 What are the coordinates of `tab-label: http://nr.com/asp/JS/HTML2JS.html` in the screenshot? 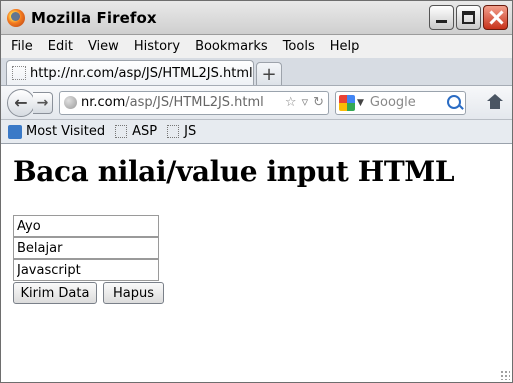 It's located at (141, 73).